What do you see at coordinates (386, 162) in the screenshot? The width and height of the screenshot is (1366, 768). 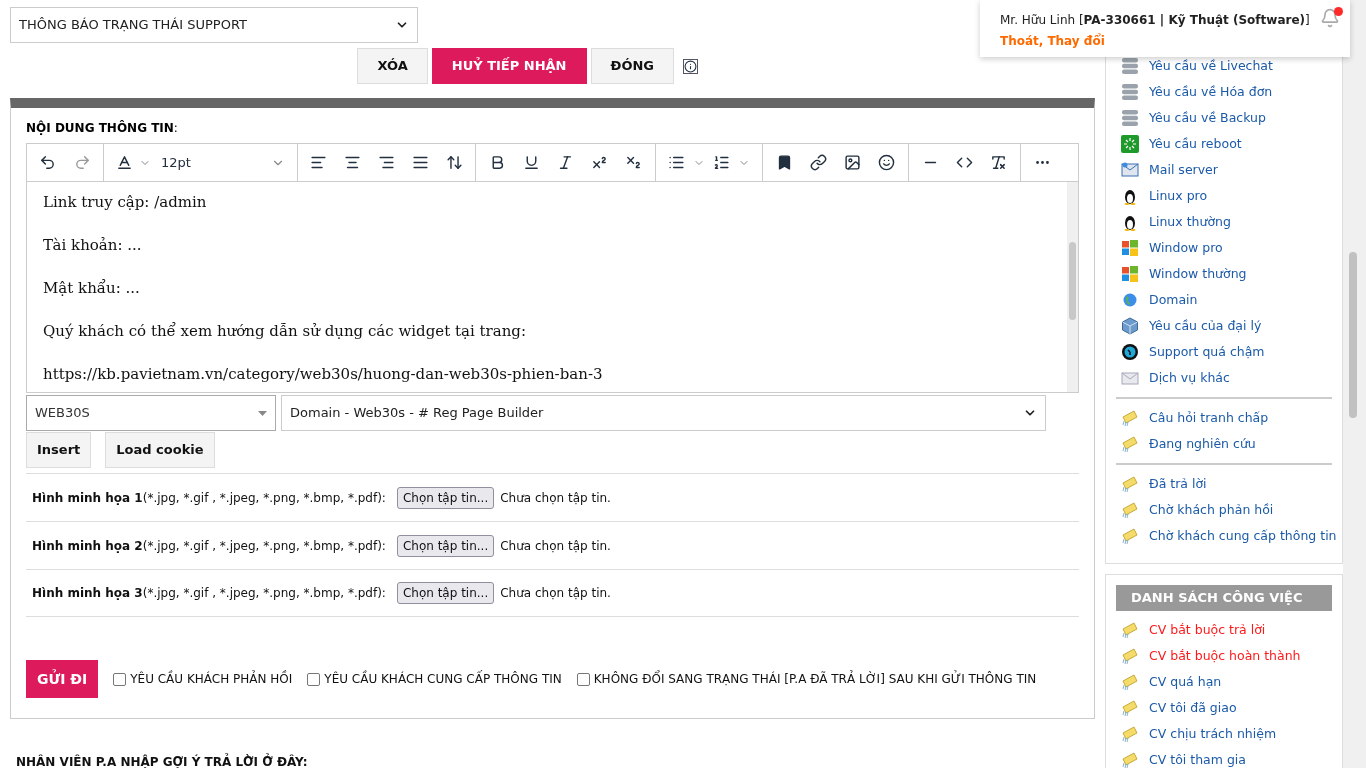 I see `align-right-icon` at bounding box center [386, 162].